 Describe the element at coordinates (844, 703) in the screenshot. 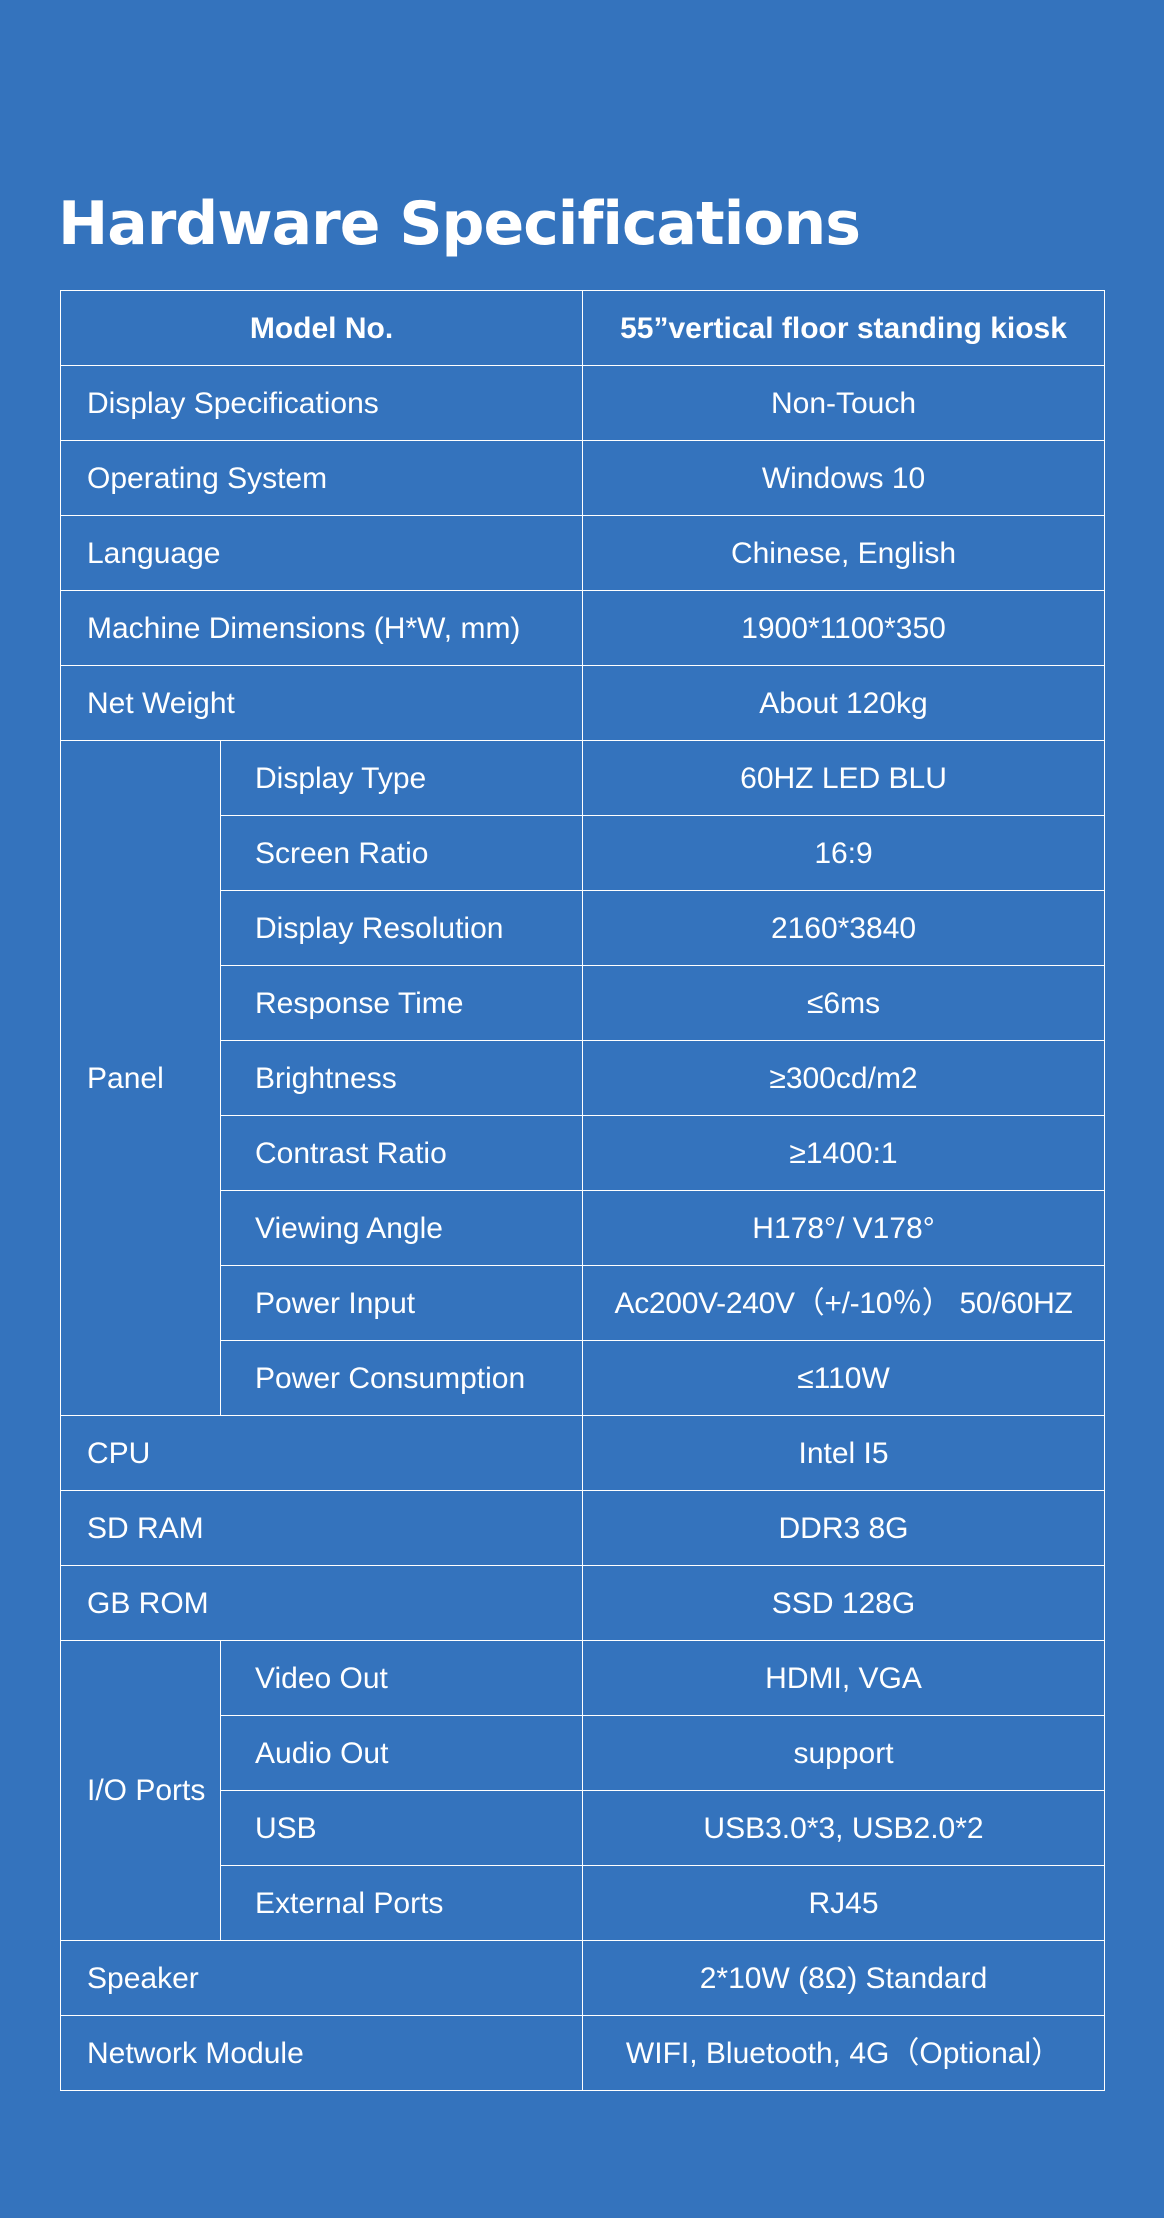

I see `row-value: About 120kg` at that location.